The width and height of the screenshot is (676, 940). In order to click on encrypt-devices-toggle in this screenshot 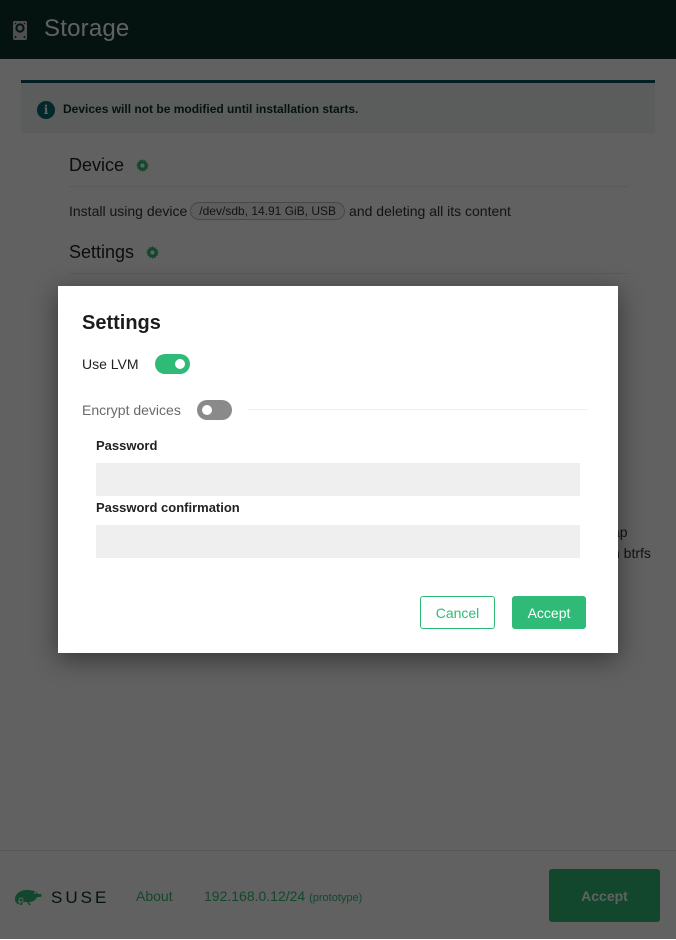, I will do `click(214, 410)`.